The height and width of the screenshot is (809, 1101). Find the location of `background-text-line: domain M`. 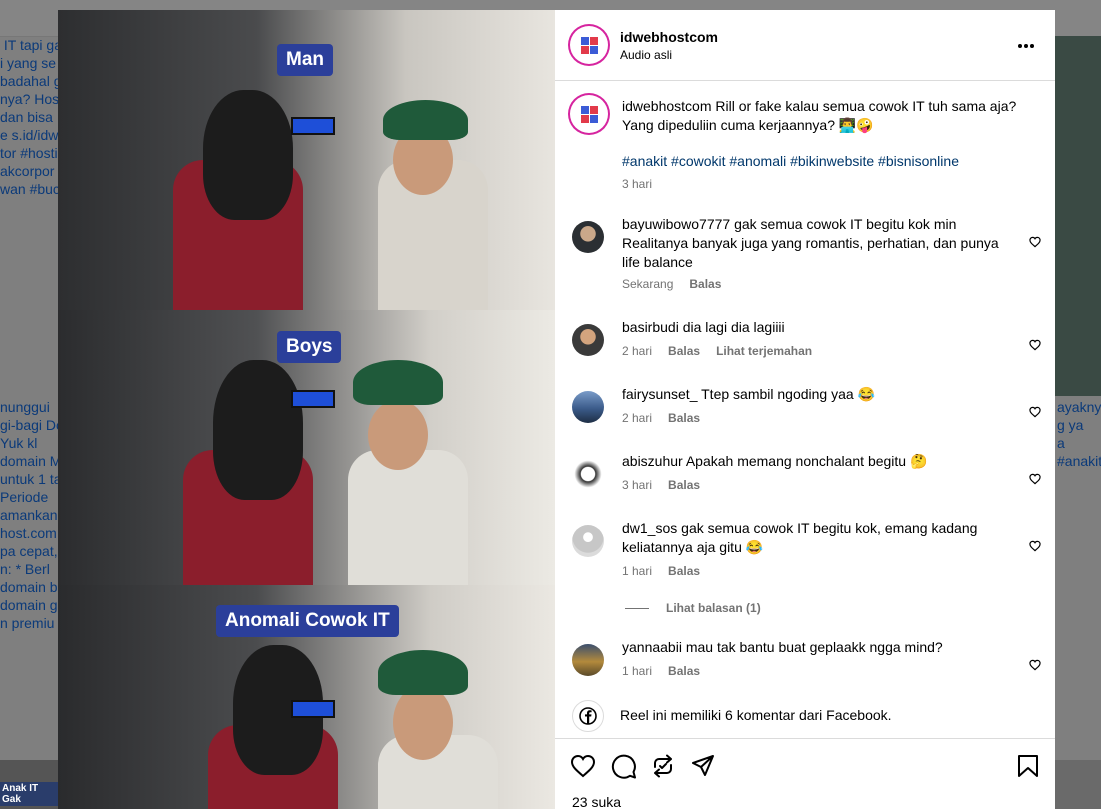

background-text-line: domain M is located at coordinates (31, 461).